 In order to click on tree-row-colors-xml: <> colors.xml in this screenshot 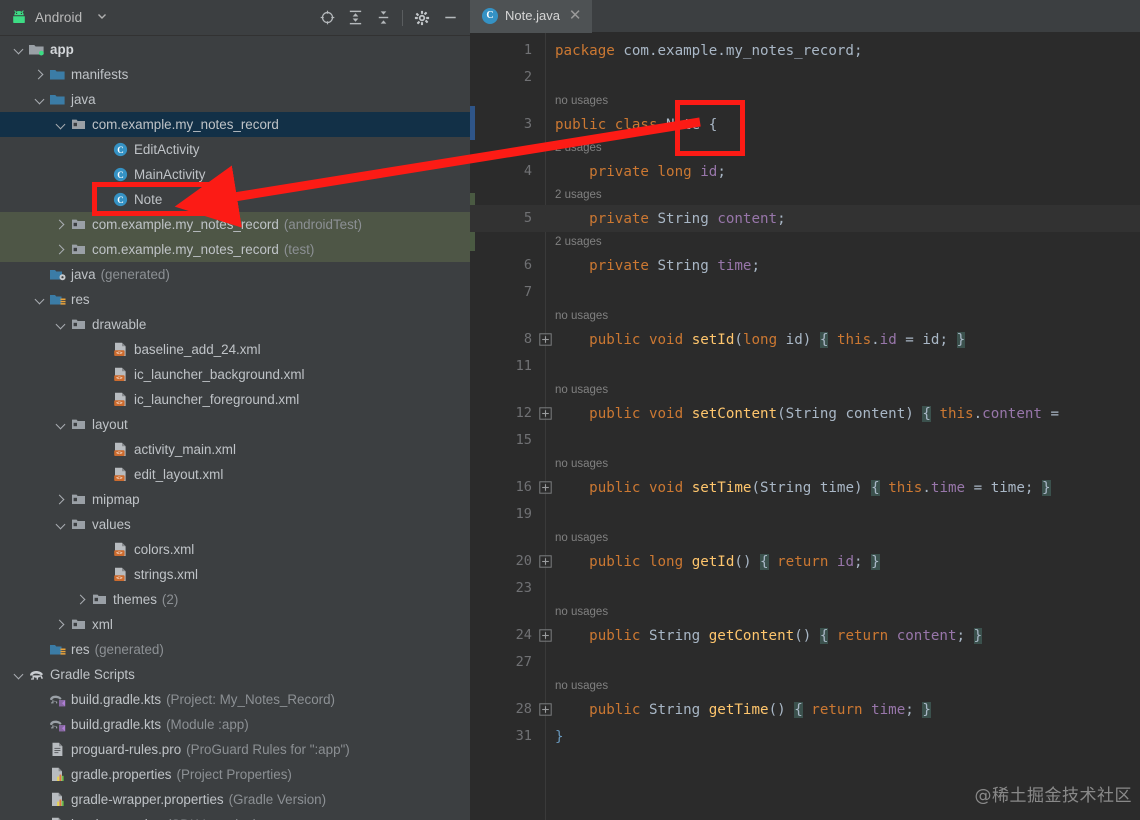, I will do `click(235, 549)`.